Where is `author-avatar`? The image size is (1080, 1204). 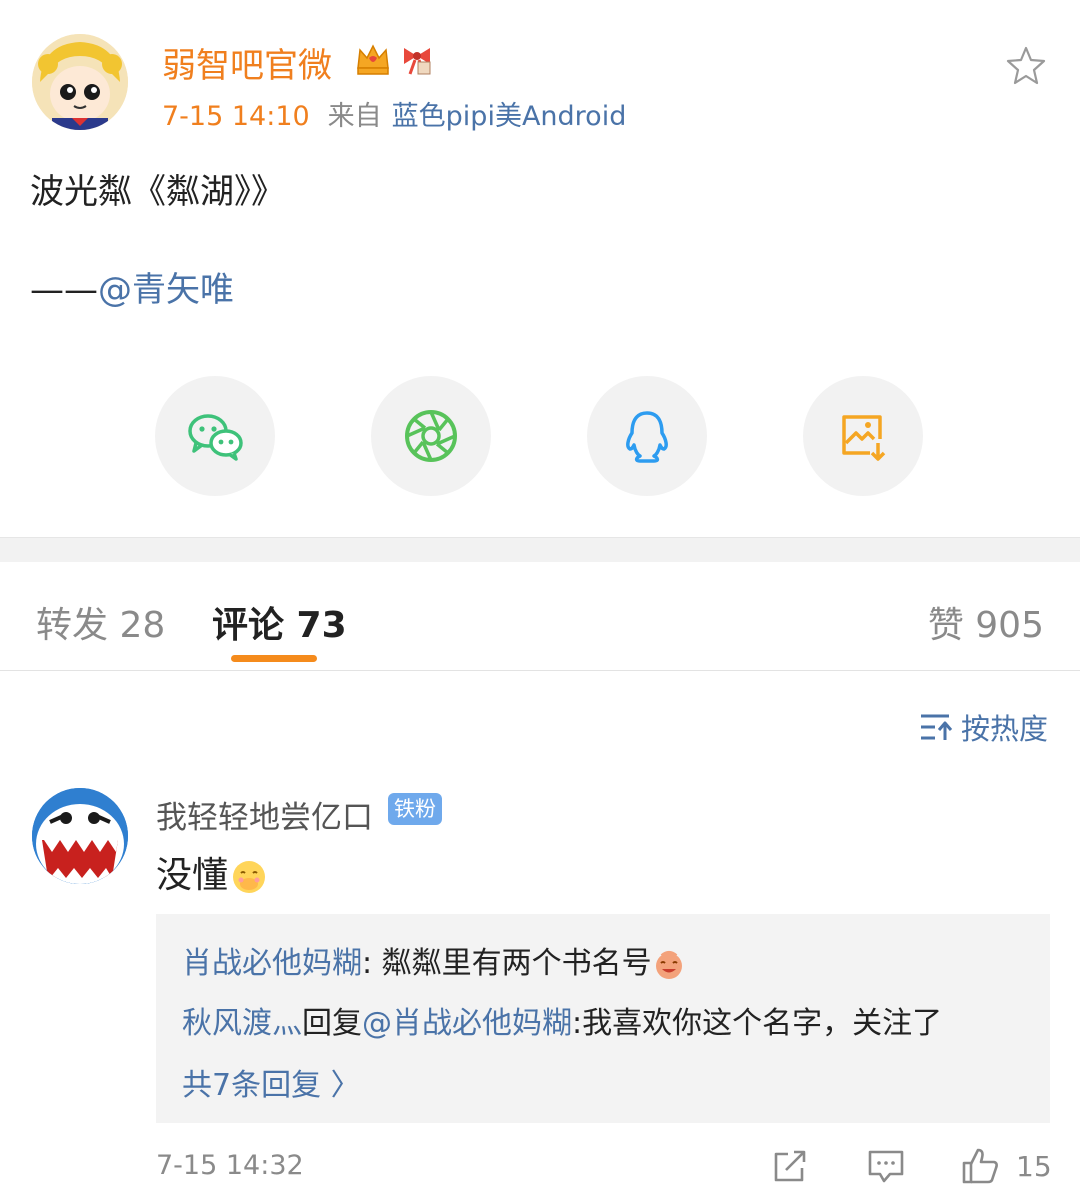
author-avatar is located at coordinates (80, 82).